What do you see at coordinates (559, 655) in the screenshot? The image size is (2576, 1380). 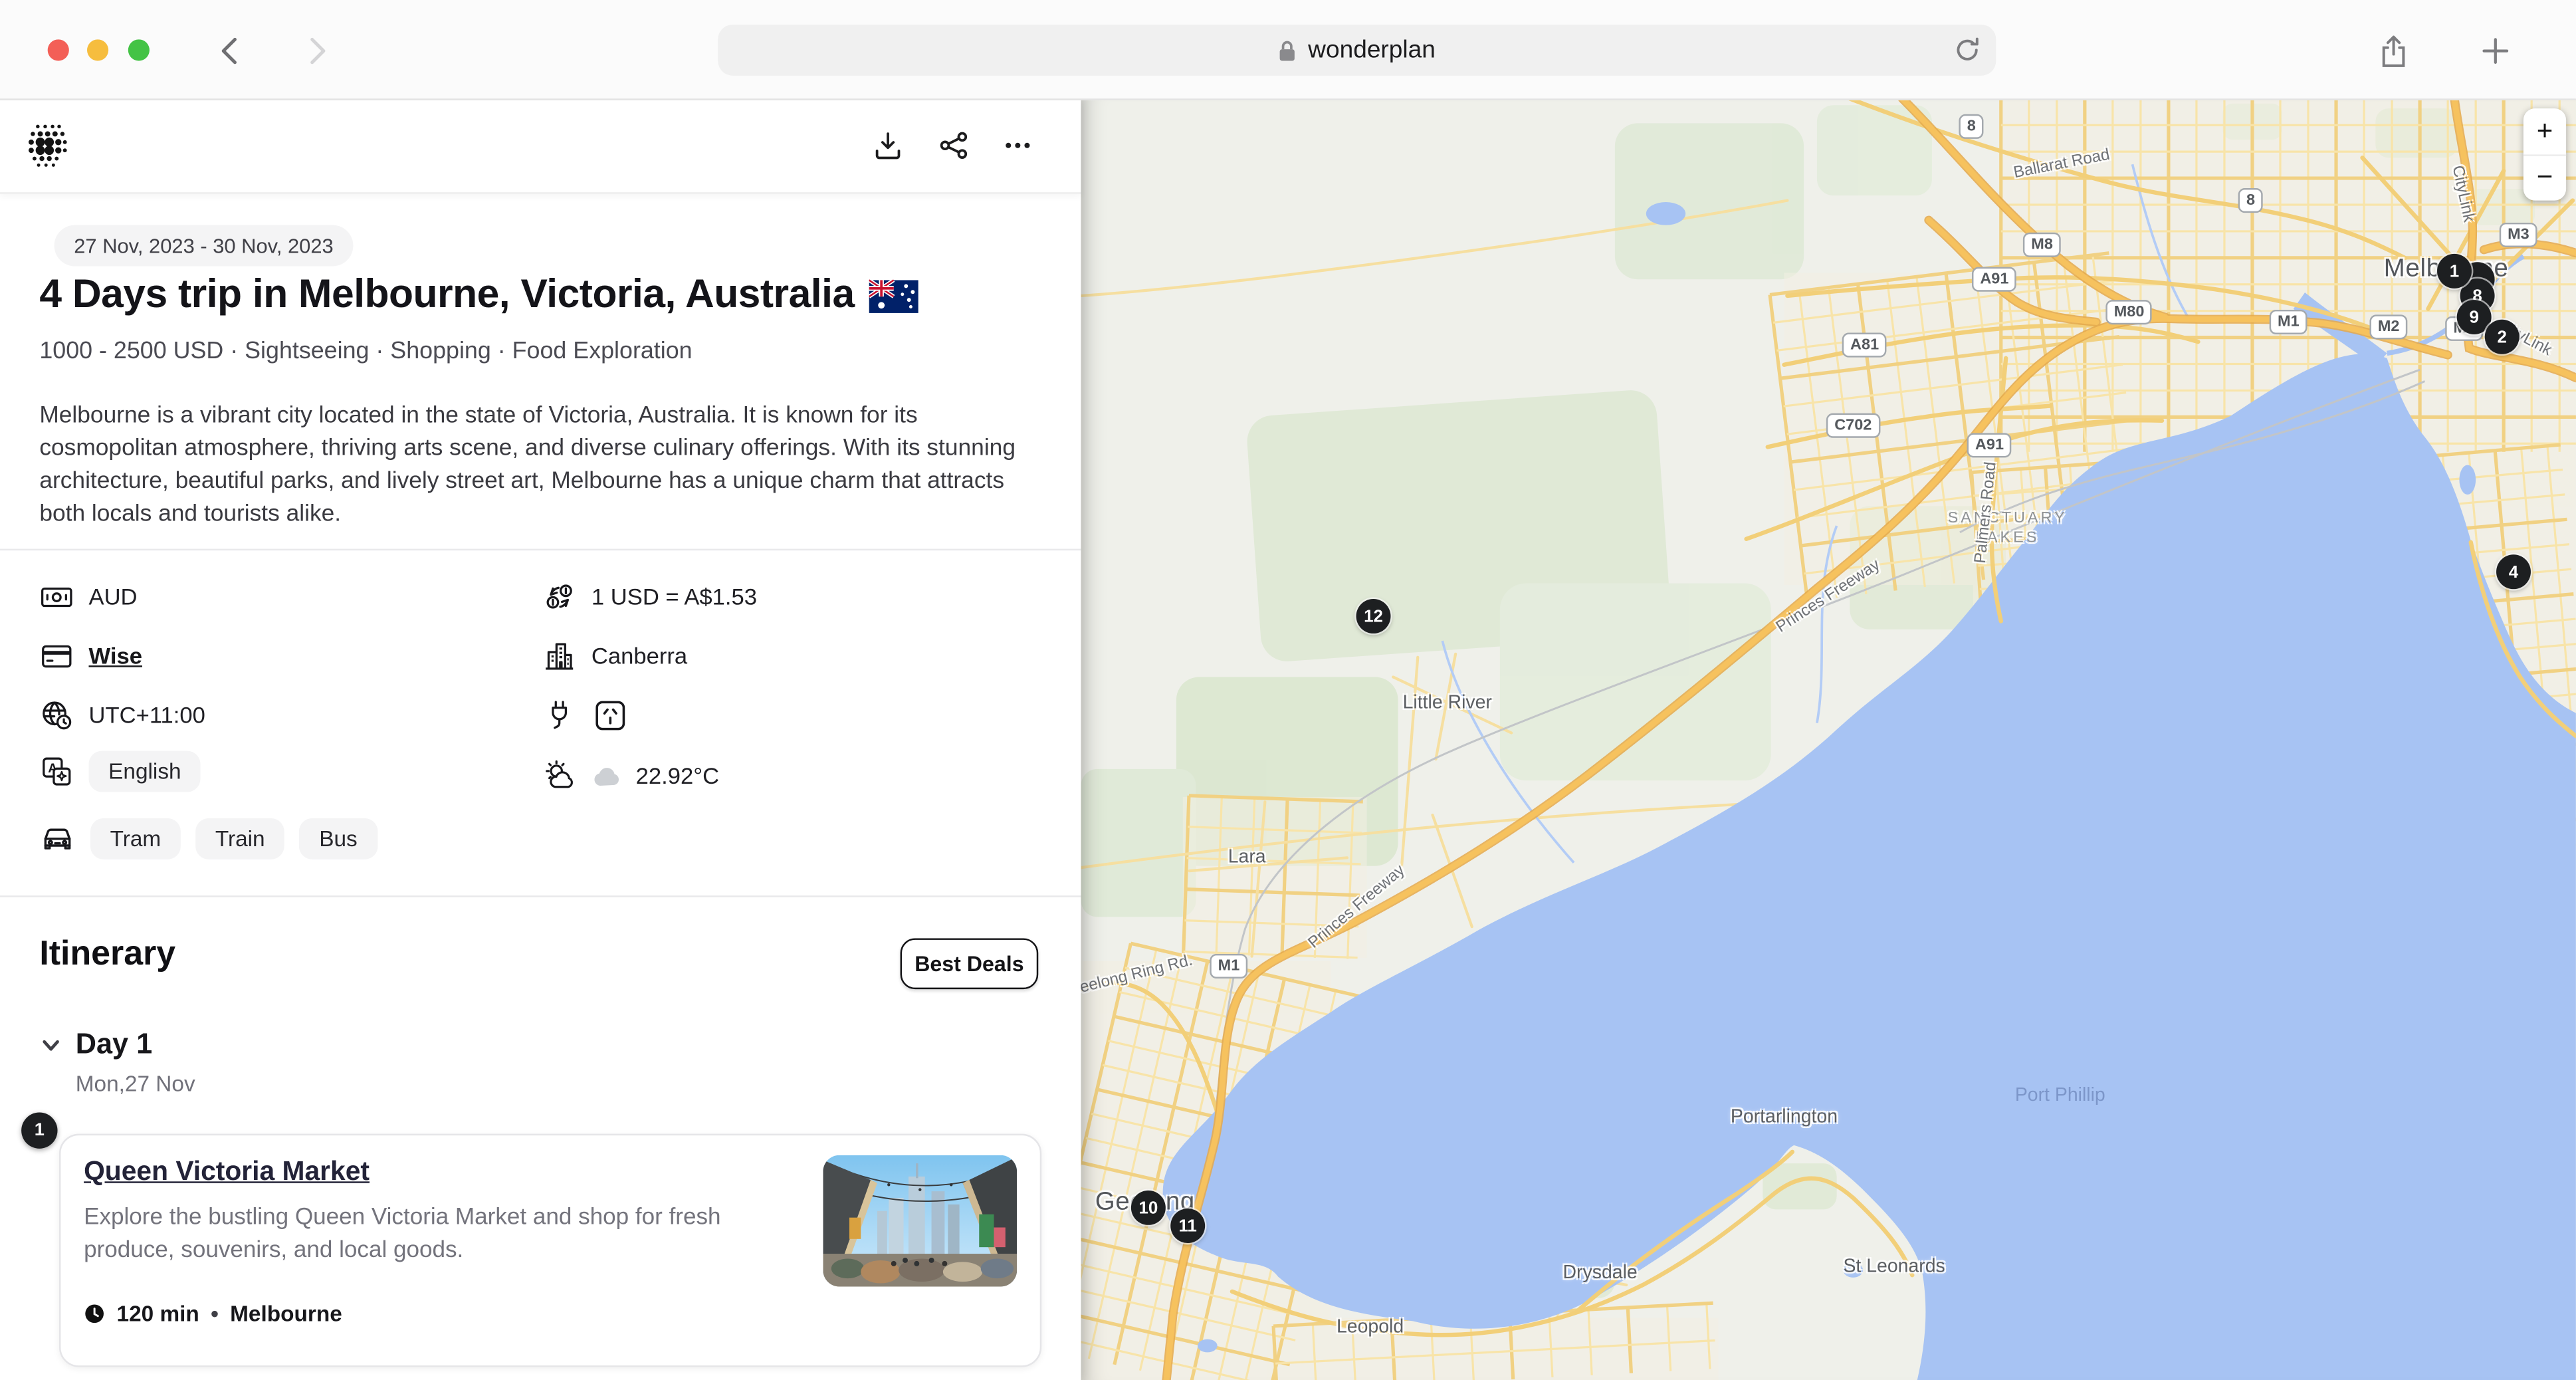 I see `city-buildings-icon` at bounding box center [559, 655].